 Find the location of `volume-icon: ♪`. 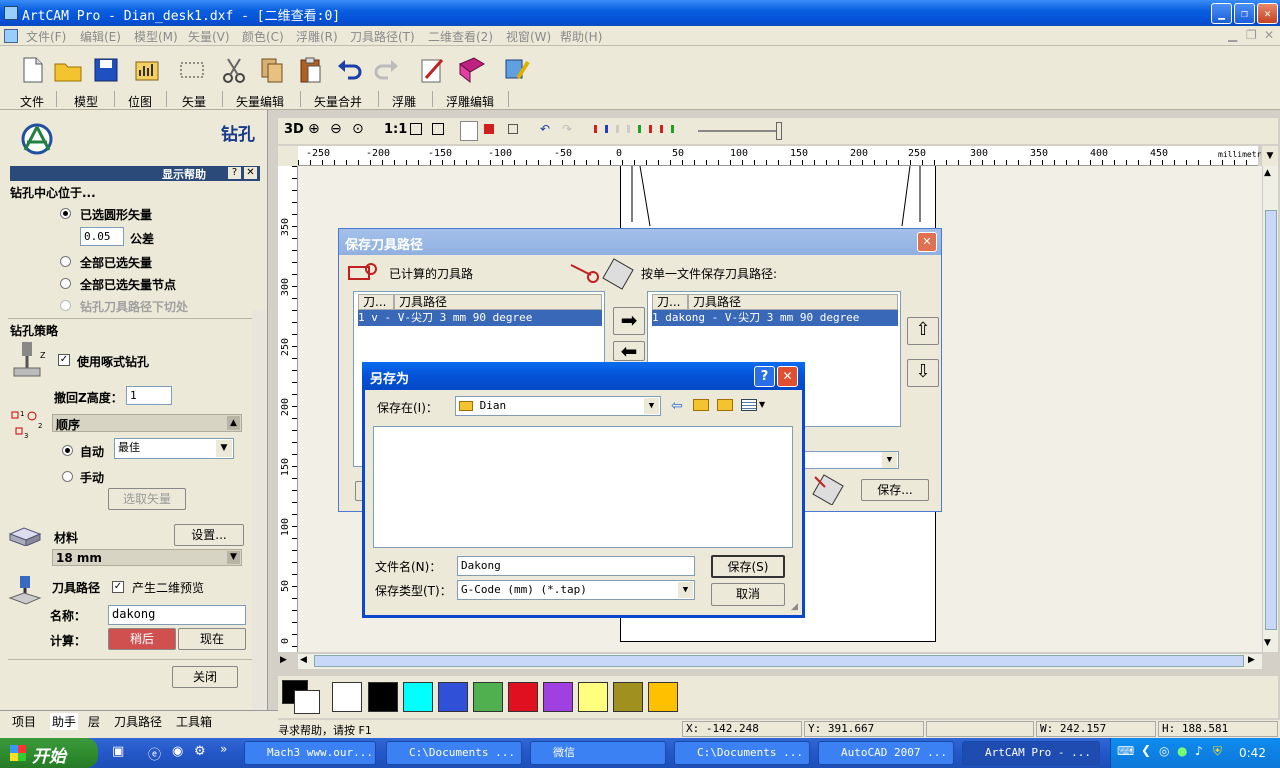

volume-icon: ♪ is located at coordinates (1199, 751).